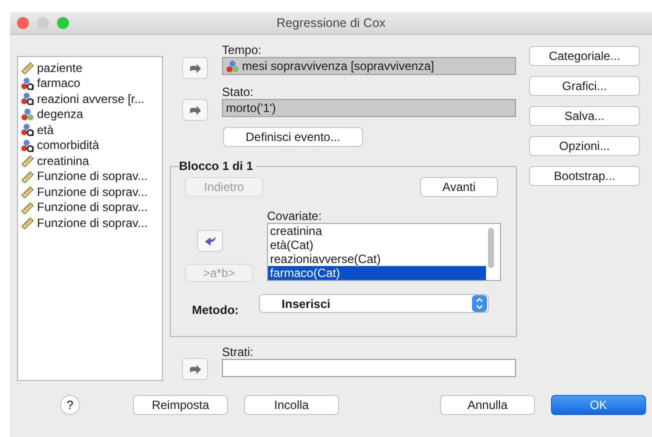 Image resolution: width=652 pixels, height=437 pixels. I want to click on dialog-button: OK, so click(598, 405).